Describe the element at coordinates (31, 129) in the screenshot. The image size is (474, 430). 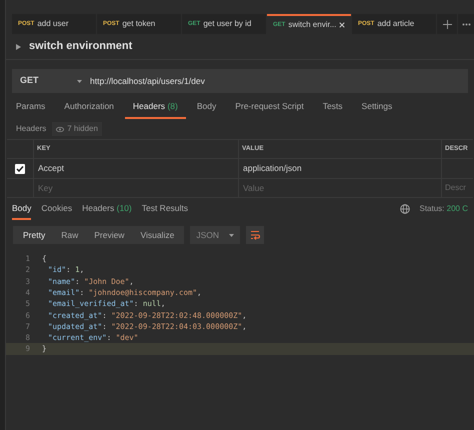
I see `headers-label: Headers` at that location.